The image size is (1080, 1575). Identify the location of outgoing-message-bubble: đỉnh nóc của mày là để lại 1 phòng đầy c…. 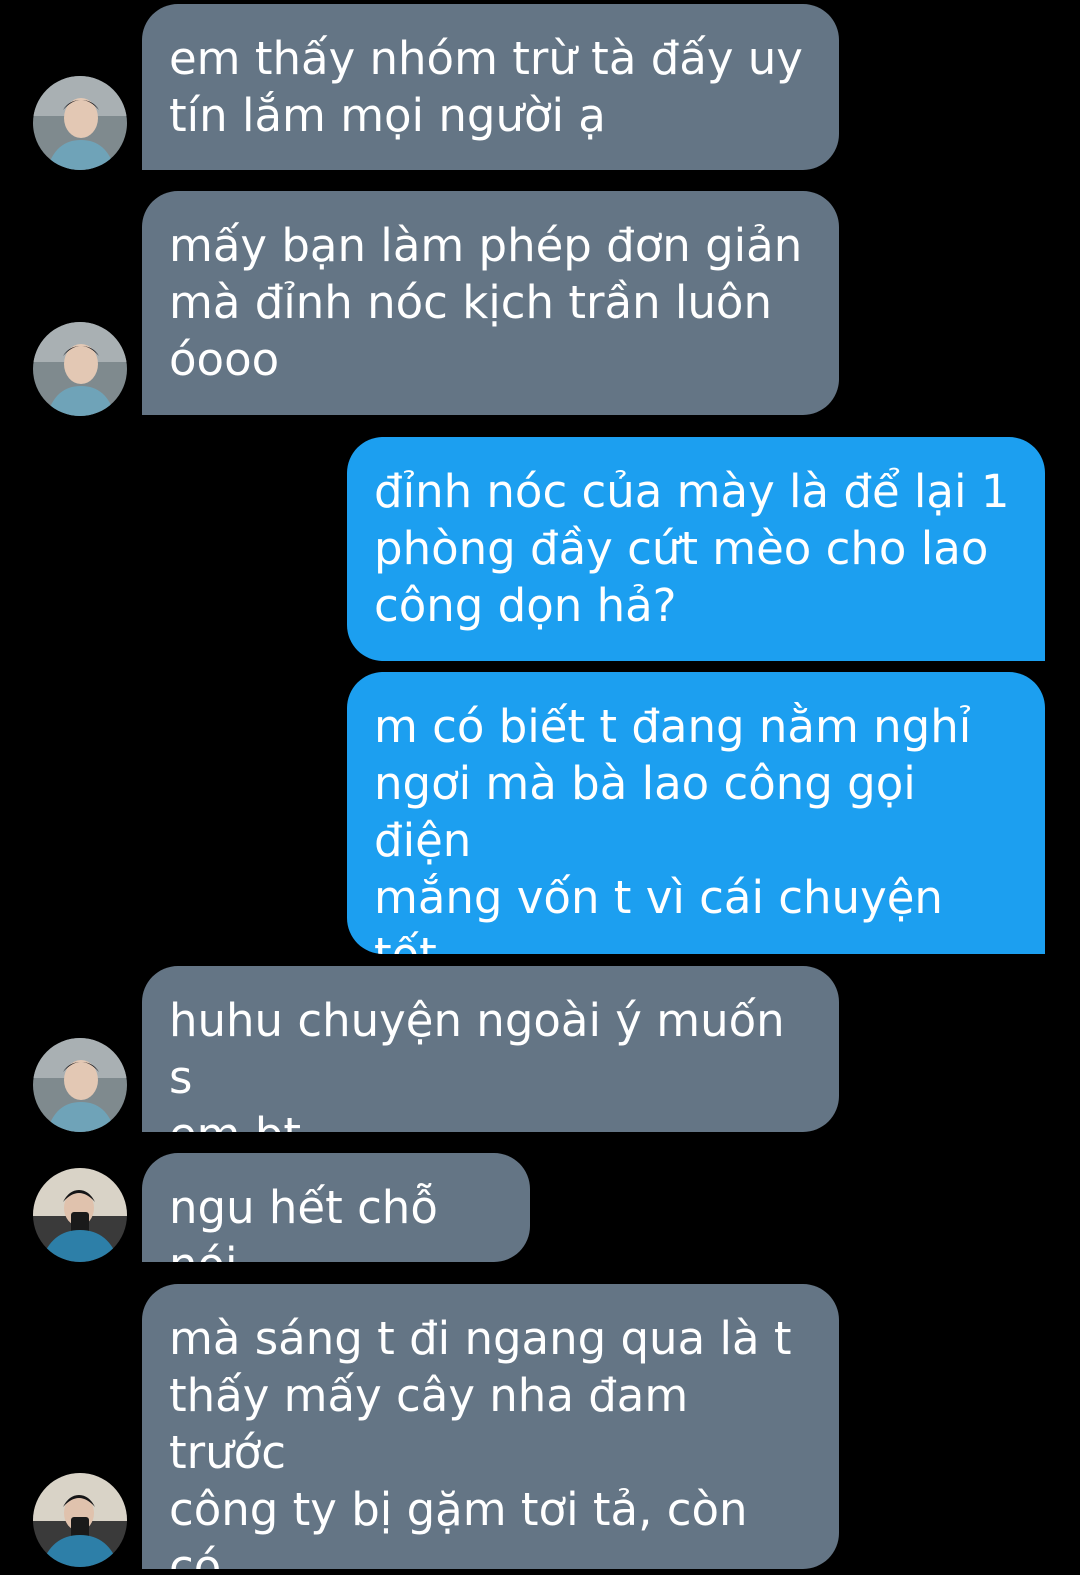
(696, 549).